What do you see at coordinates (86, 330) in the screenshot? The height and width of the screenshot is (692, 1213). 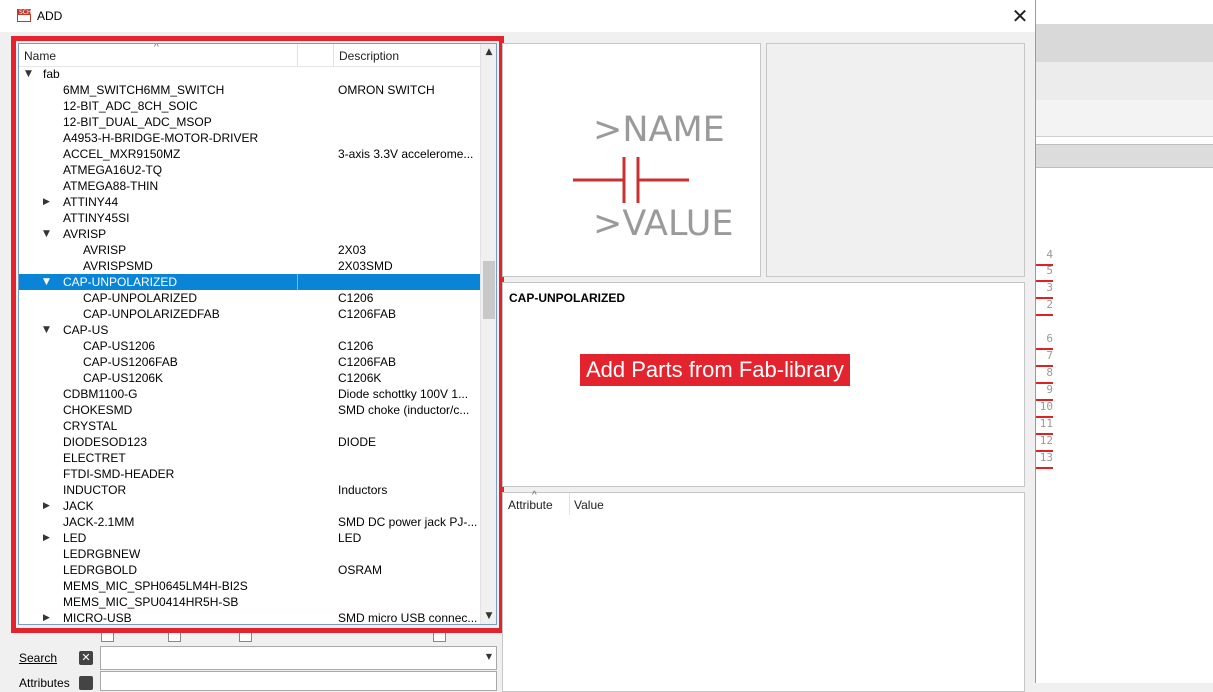 I see `row-name: CAP-US` at bounding box center [86, 330].